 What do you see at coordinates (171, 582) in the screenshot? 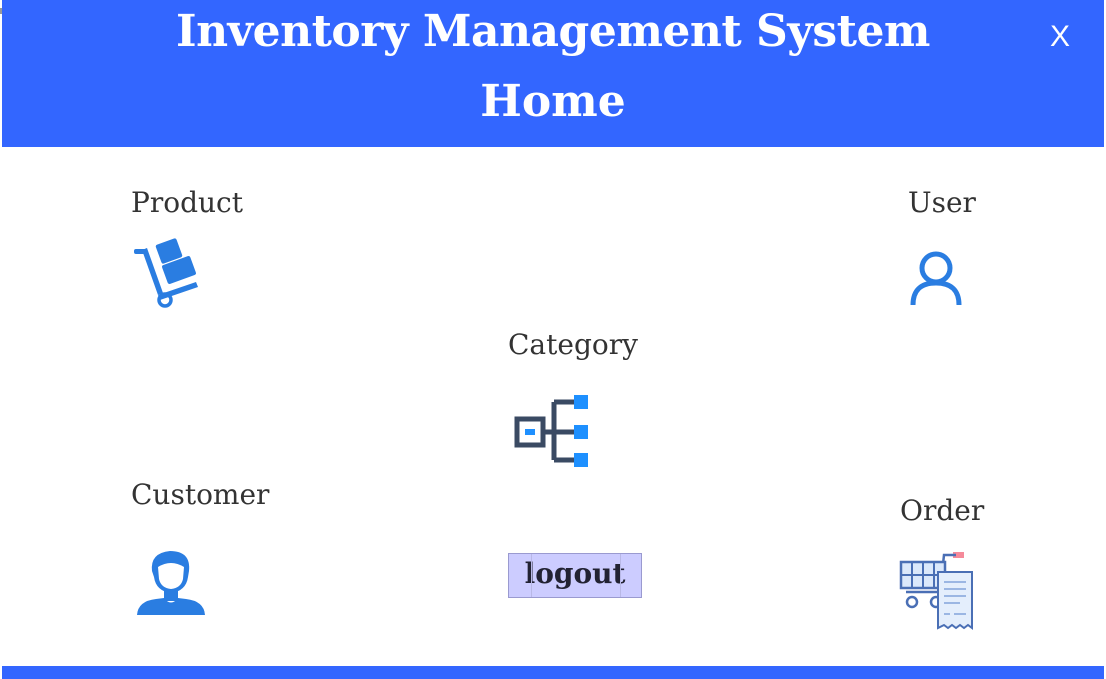
I see `customer-icon` at bounding box center [171, 582].